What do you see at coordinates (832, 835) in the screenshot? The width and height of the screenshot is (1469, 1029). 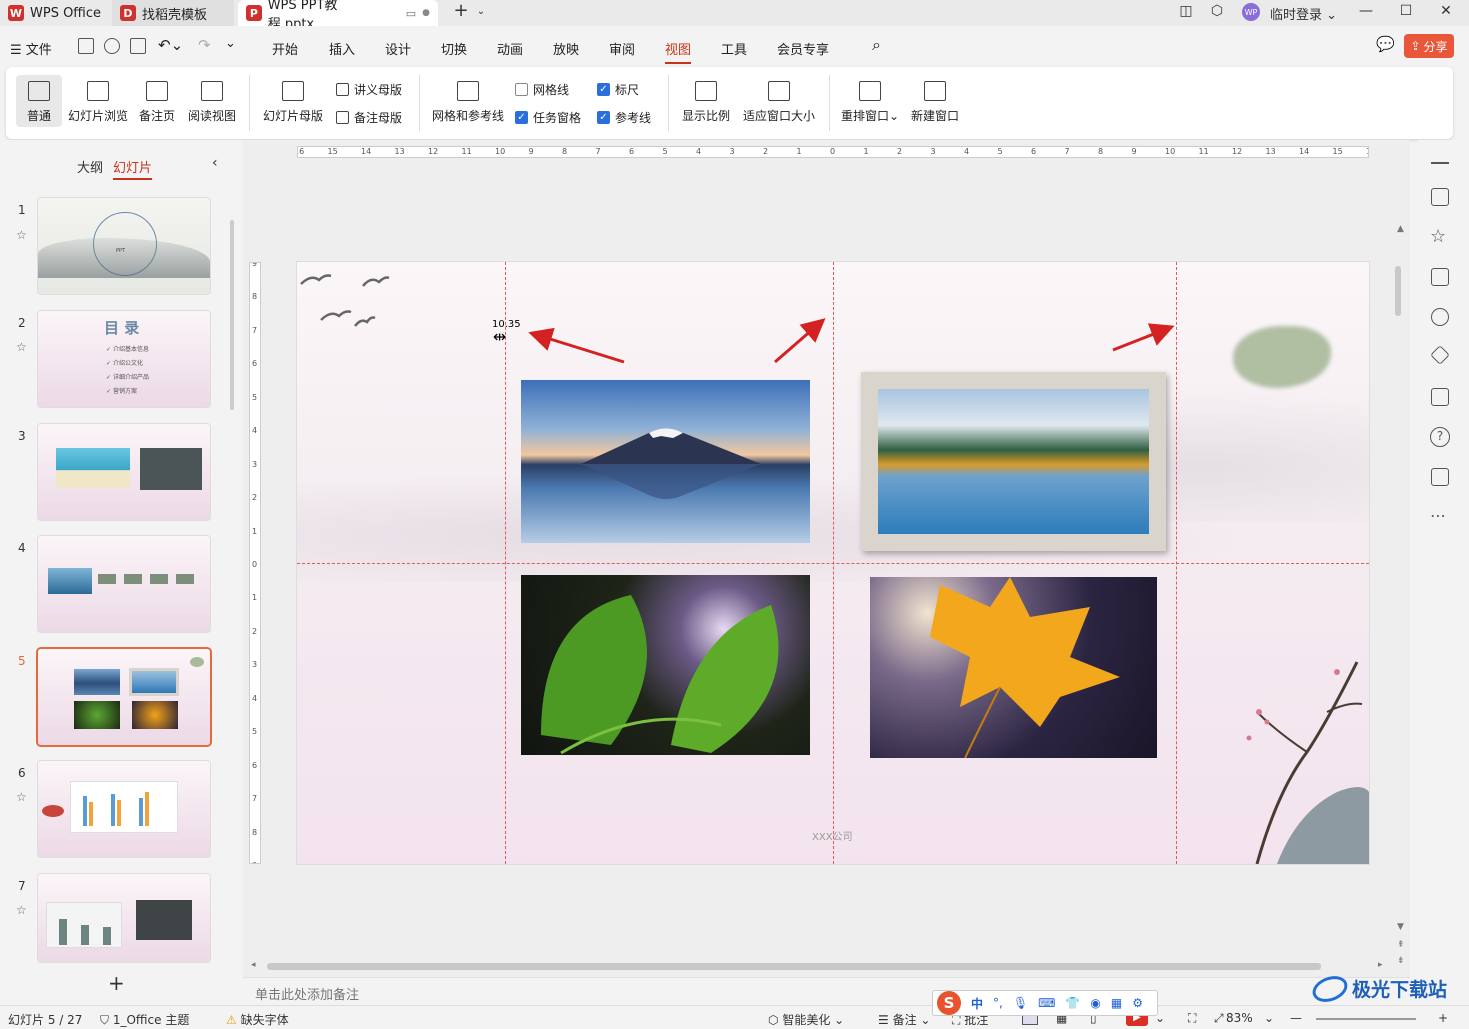 I see `slide-footer: XXX公司` at bounding box center [832, 835].